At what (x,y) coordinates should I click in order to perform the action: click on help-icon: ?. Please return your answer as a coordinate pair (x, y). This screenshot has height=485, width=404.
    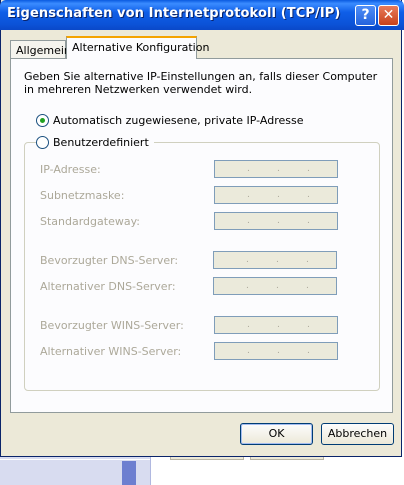
    Looking at the image, I should click on (365, 15).